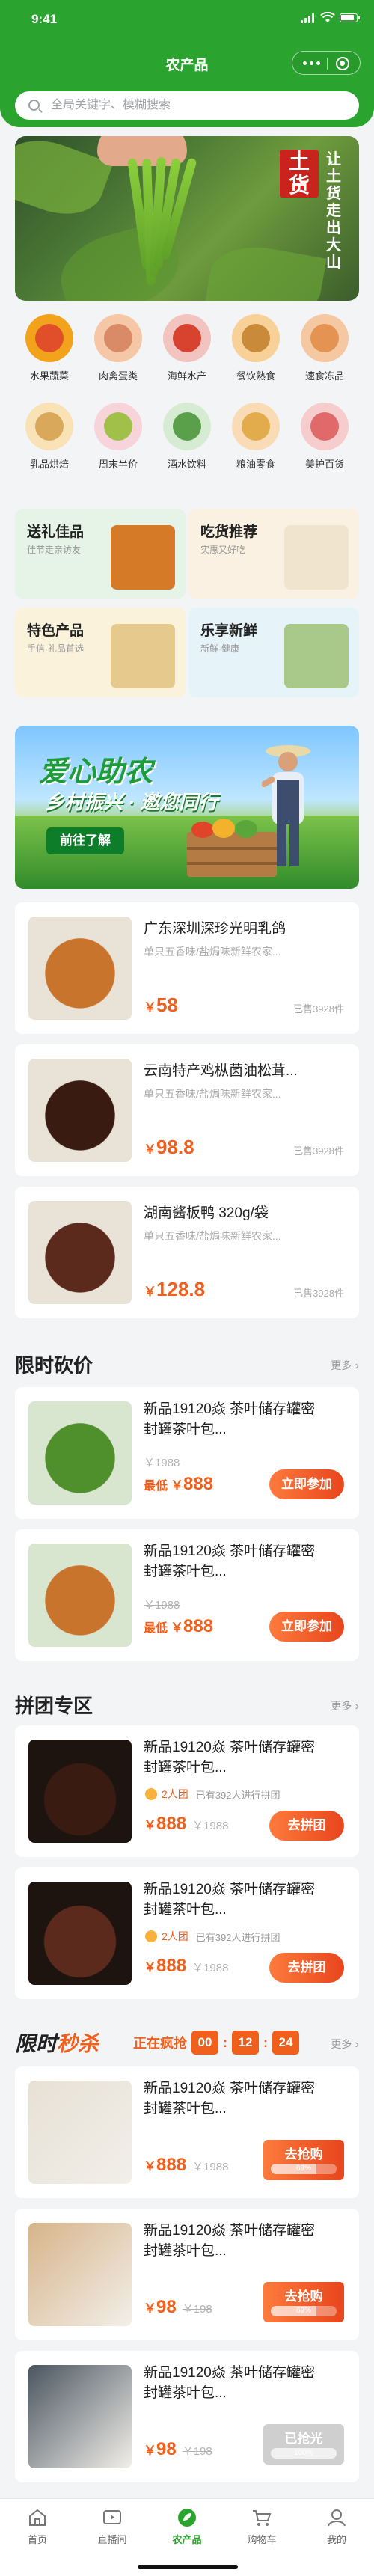 The height and width of the screenshot is (2576, 374). I want to click on promo-card: 乐享新鲜 新鲜·健康, so click(273, 652).